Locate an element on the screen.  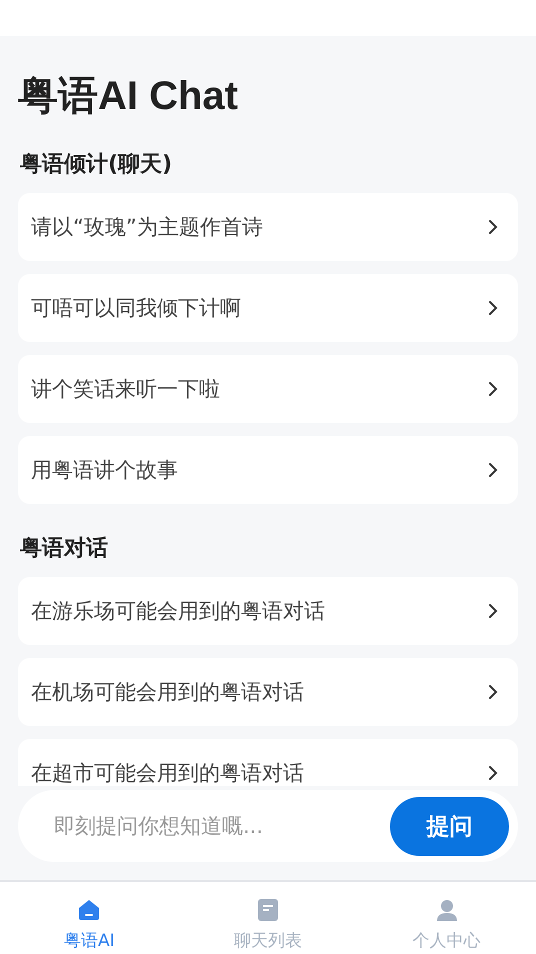
home-icon is located at coordinates (89, 910).